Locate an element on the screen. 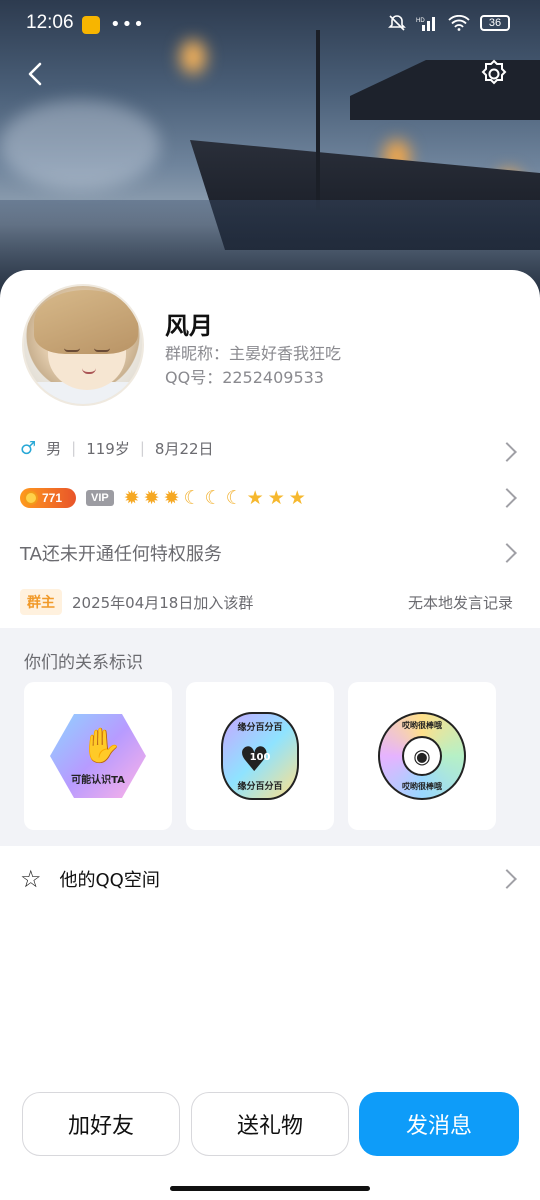  status-left-icons: ••• is located at coordinates (113, 24).